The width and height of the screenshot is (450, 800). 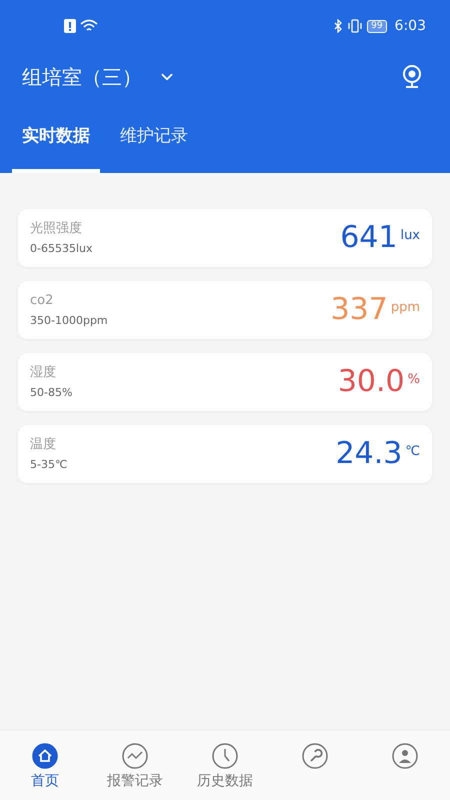 I want to click on wifi-icon, so click(x=89, y=26).